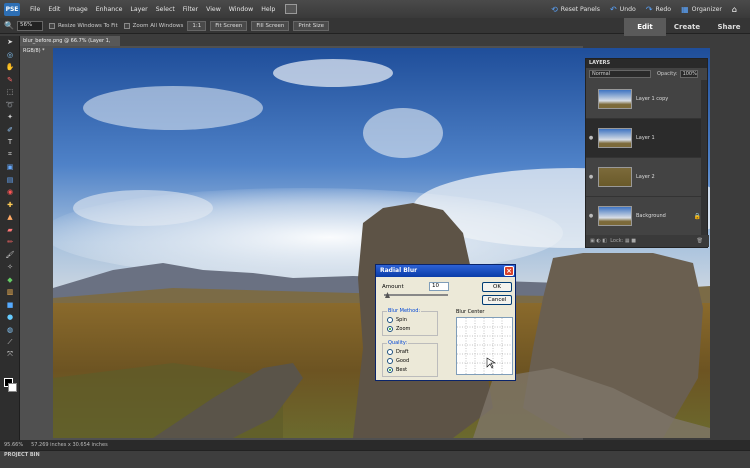 The image size is (750, 468). Describe the element at coordinates (268, 9) in the screenshot. I see `menu-help: Help` at that location.